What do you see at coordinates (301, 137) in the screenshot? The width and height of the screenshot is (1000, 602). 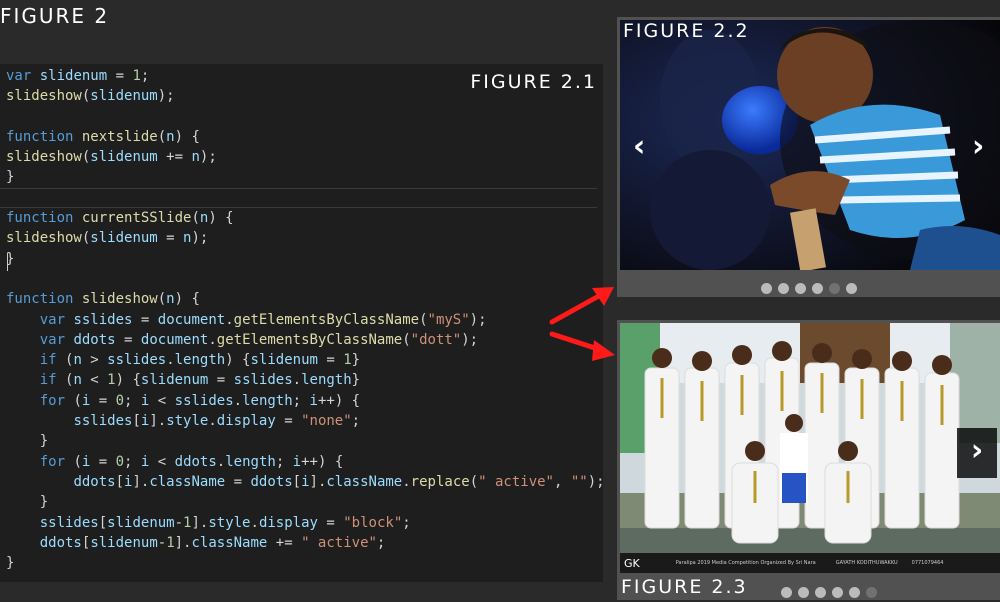 I see `code-line: function nextslide(n) {` at bounding box center [301, 137].